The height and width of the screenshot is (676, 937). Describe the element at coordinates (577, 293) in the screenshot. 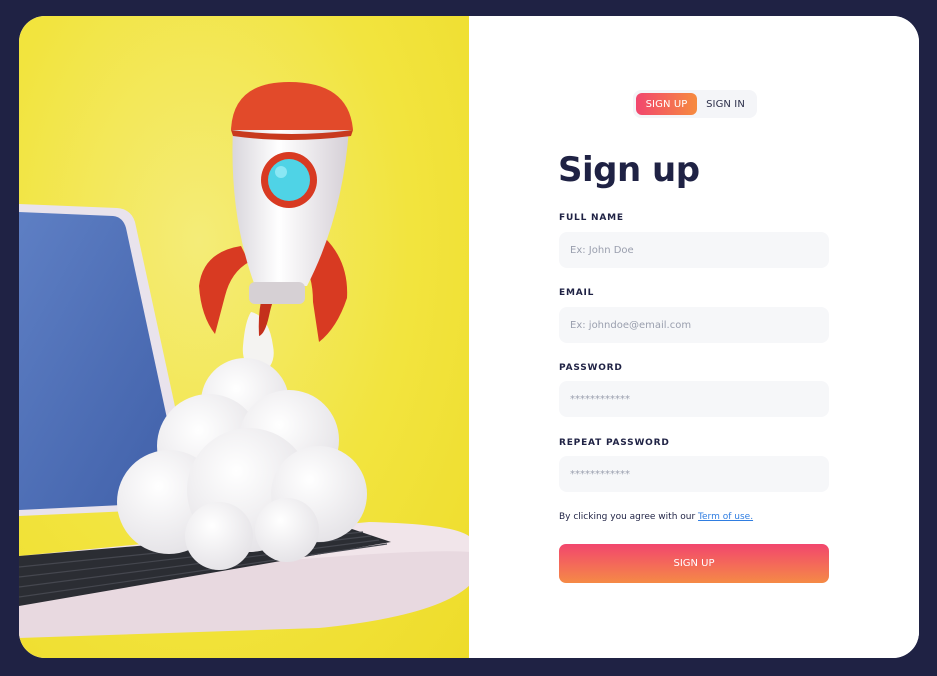

I see `email-label: EMAIL` at that location.